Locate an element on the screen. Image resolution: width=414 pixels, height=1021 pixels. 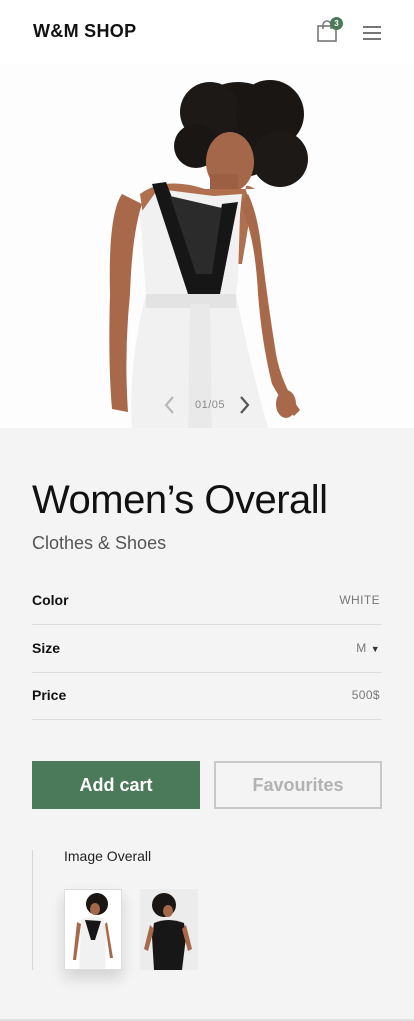
previous-slide-button is located at coordinates (170, 405).